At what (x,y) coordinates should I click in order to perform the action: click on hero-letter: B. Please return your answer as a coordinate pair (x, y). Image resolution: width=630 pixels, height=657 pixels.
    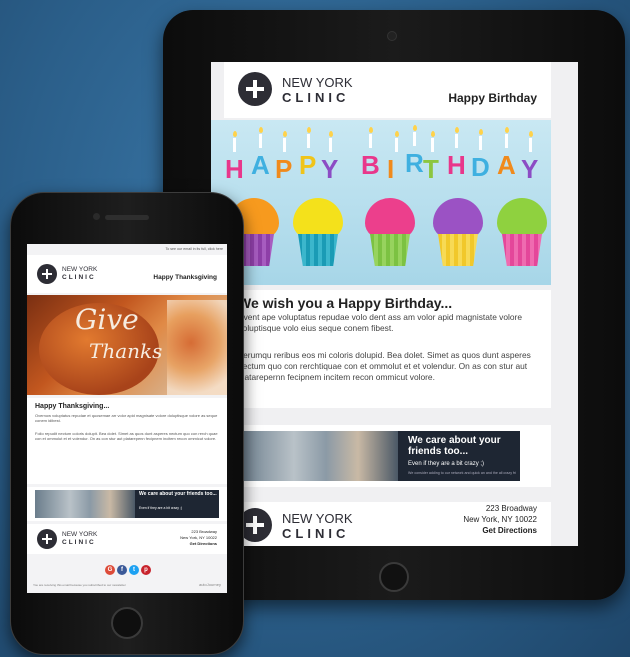
    Looking at the image, I should click on (370, 165).